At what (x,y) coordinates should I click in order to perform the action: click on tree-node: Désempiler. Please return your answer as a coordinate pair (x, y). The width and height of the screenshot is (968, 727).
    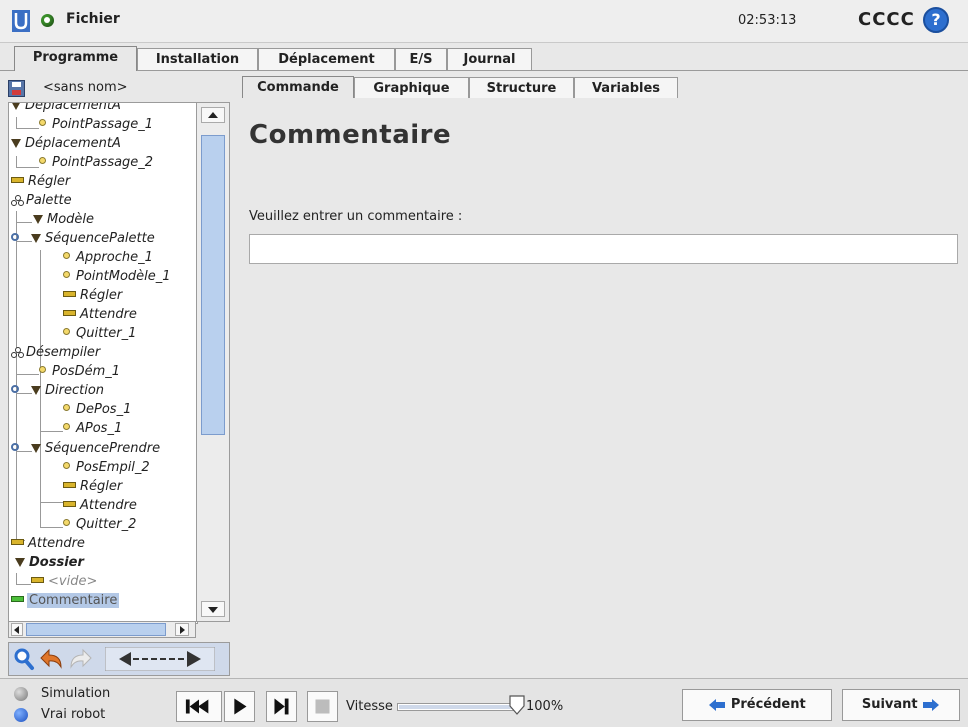
    Looking at the image, I should click on (55, 352).